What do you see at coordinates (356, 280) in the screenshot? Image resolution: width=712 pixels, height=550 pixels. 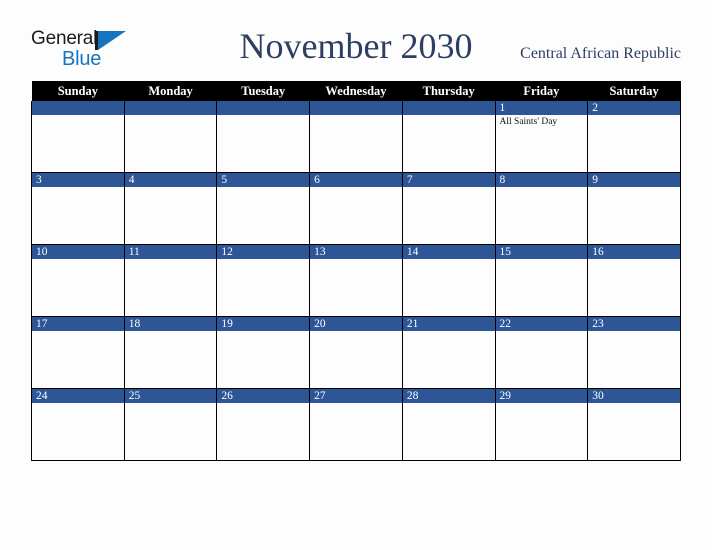 I see `calendar-day-cell: 13` at bounding box center [356, 280].